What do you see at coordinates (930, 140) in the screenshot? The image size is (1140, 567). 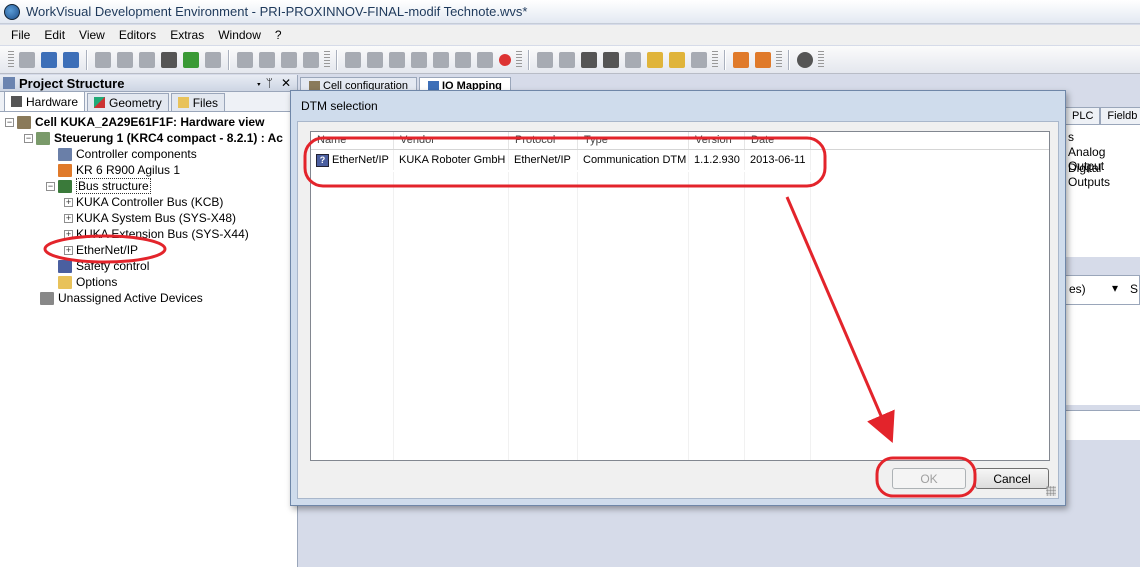 I see `column-filler` at bounding box center [930, 140].